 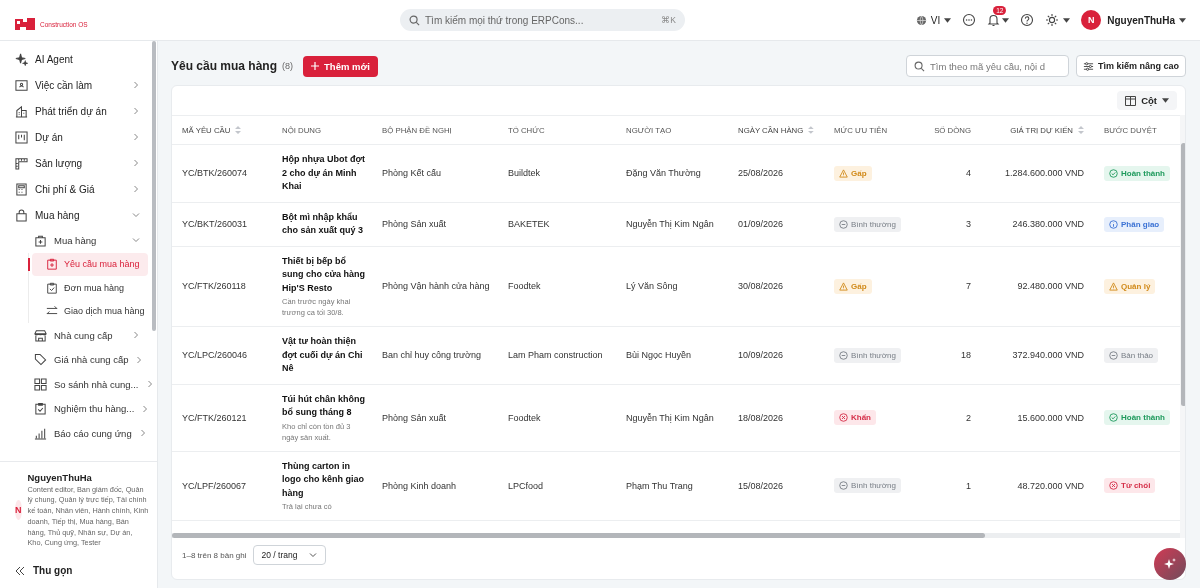 What do you see at coordinates (288, 66) in the screenshot?
I see `record-count: (8)` at bounding box center [288, 66].